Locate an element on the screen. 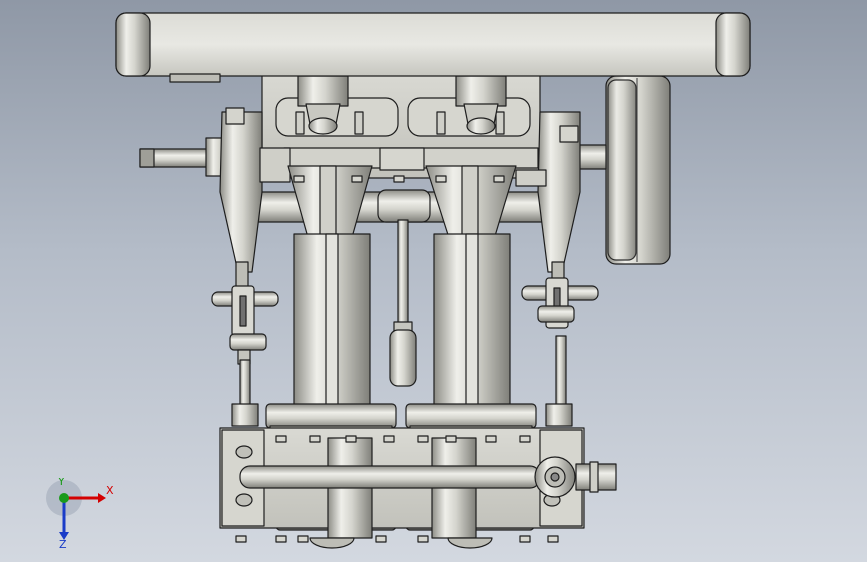 The image size is (867, 562). y-axis-dot-icon is located at coordinates (64, 498).